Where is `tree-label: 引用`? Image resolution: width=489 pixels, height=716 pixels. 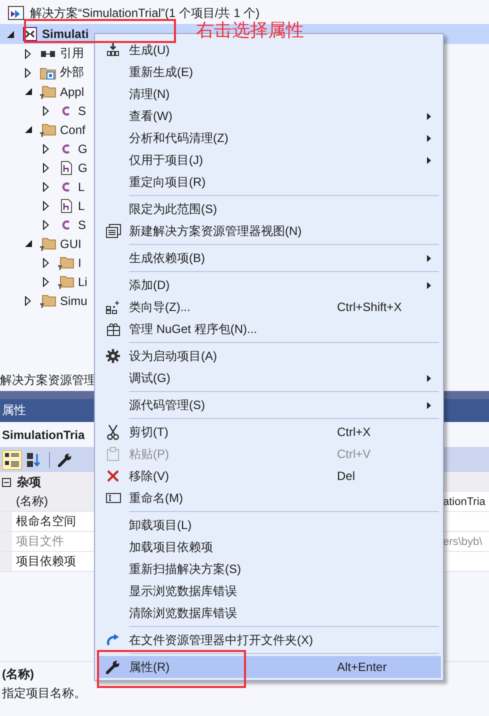 tree-label: 引用 is located at coordinates (72, 53).